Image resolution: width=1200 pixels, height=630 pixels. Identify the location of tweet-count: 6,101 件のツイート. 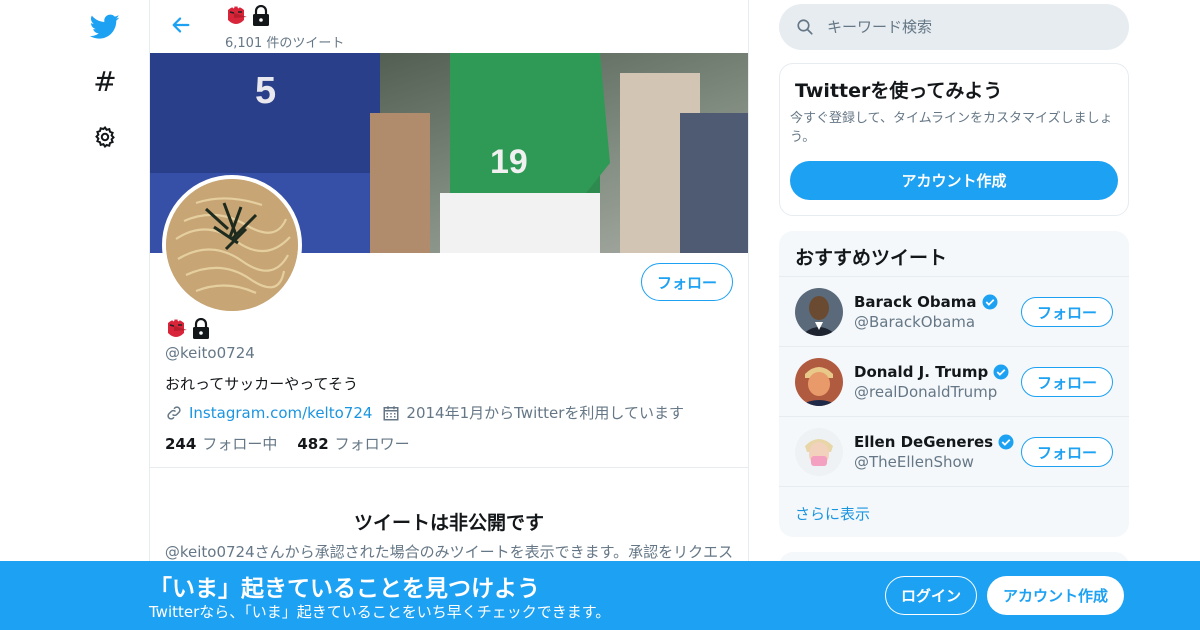
(285, 43).